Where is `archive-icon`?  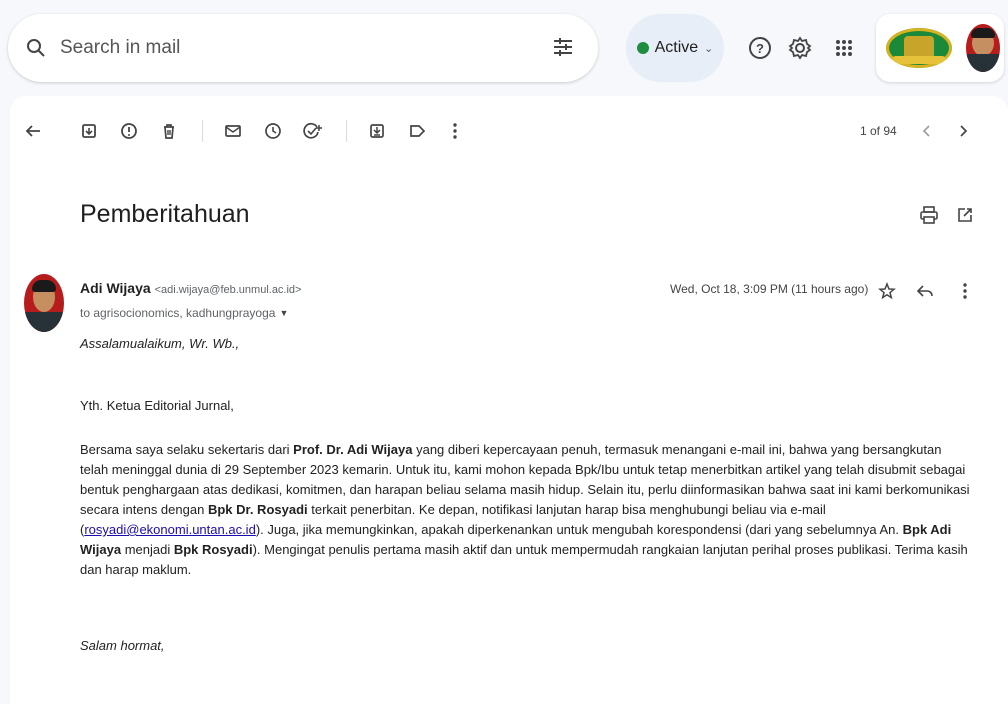
archive-icon is located at coordinates (89, 131).